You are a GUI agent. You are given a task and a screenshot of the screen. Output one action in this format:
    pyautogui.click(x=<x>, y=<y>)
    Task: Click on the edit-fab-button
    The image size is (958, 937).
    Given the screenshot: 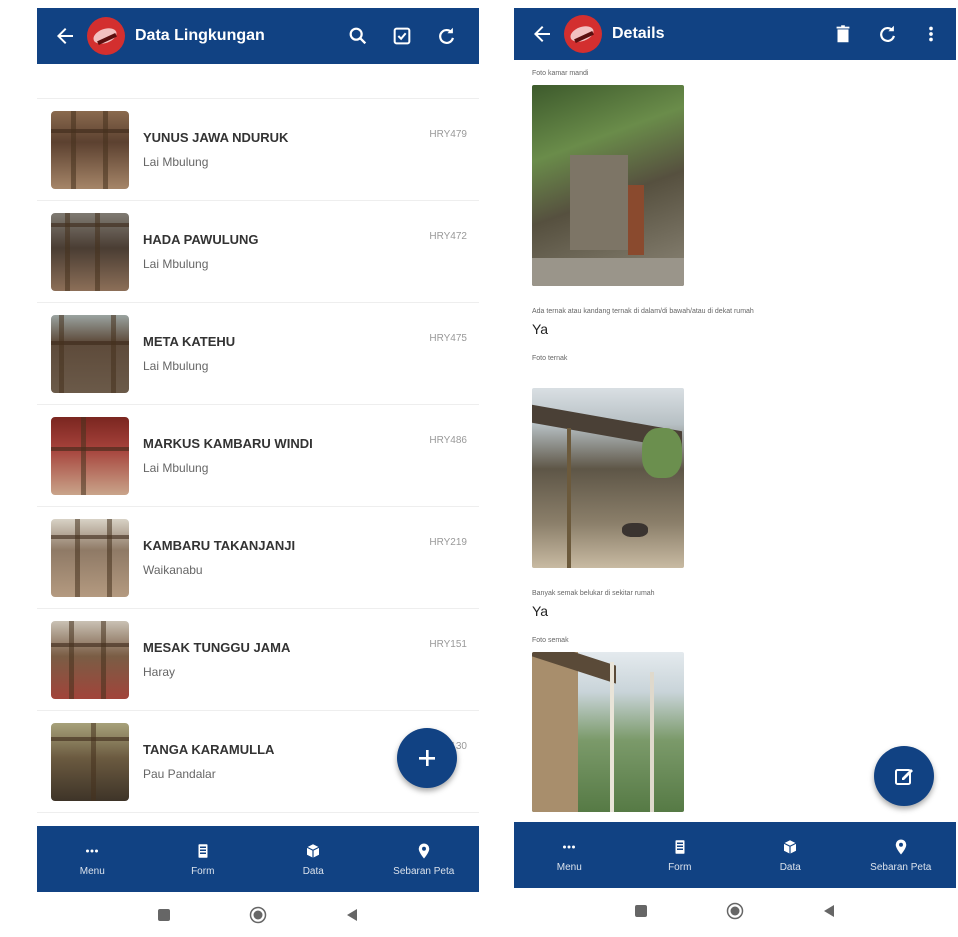 What is the action you would take?
    pyautogui.click(x=904, y=776)
    